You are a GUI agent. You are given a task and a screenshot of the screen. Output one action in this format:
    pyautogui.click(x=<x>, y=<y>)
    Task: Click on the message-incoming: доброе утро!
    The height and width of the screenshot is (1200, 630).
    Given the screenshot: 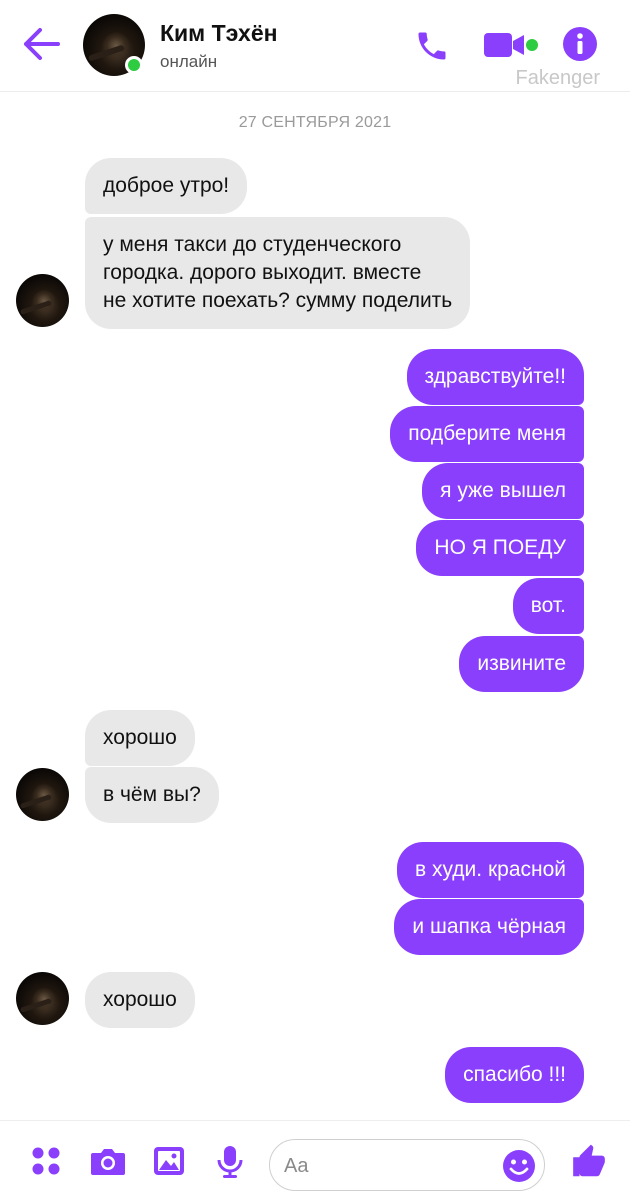 What is the action you would take?
    pyautogui.click(x=166, y=186)
    